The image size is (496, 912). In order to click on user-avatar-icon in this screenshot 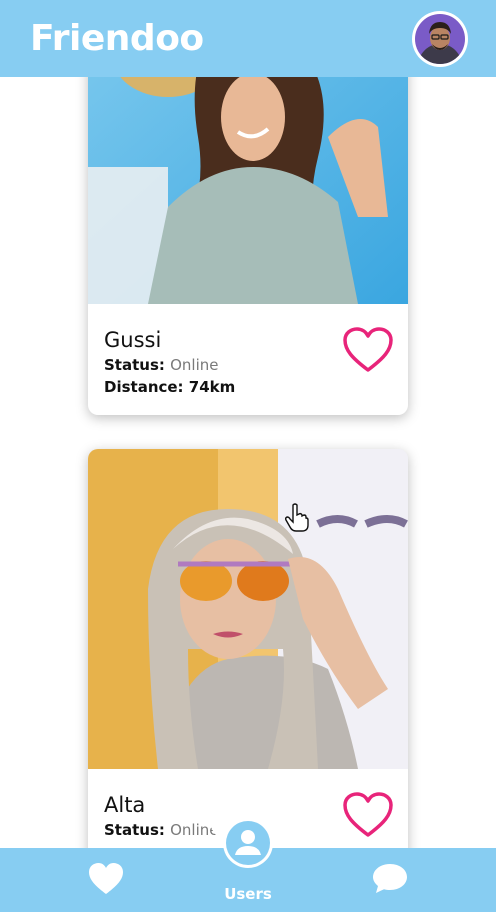, I will do `click(440, 38)`.